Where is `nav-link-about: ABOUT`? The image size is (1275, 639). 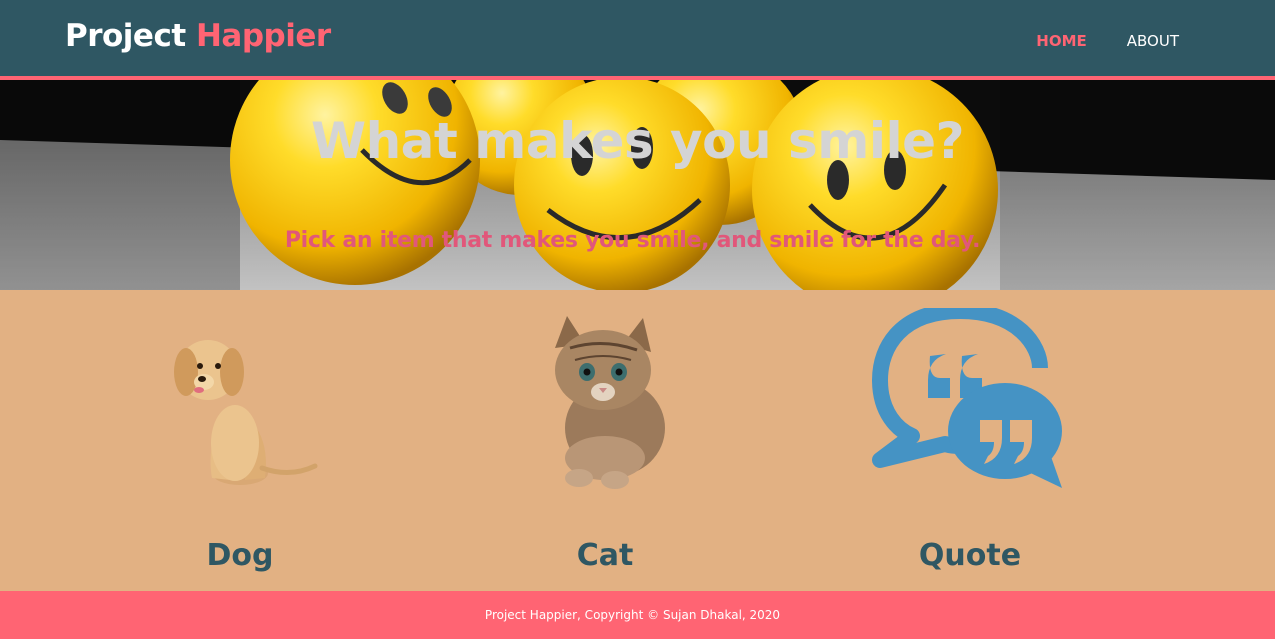
nav-link-about: ABOUT is located at coordinates (1153, 41).